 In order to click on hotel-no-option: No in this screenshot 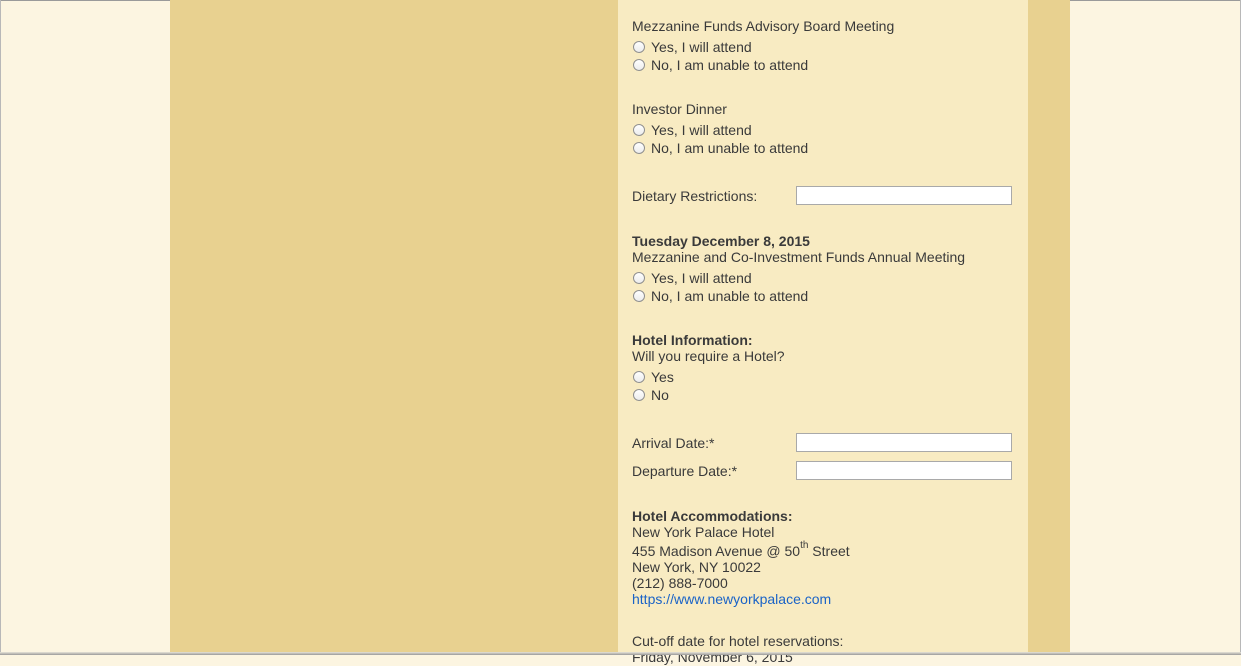, I will do `click(650, 395)`.